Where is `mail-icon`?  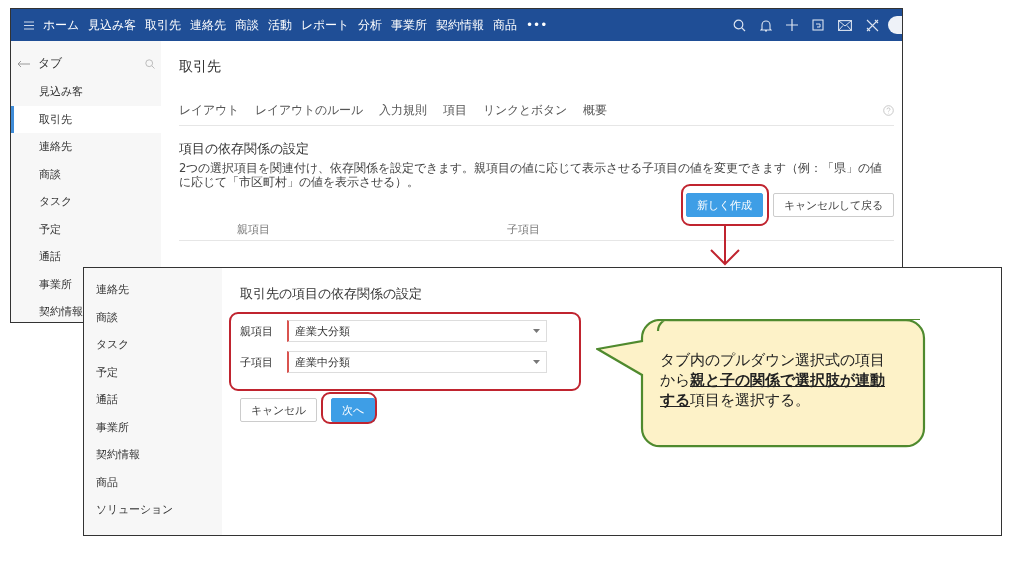
mail-icon is located at coordinates (845, 25).